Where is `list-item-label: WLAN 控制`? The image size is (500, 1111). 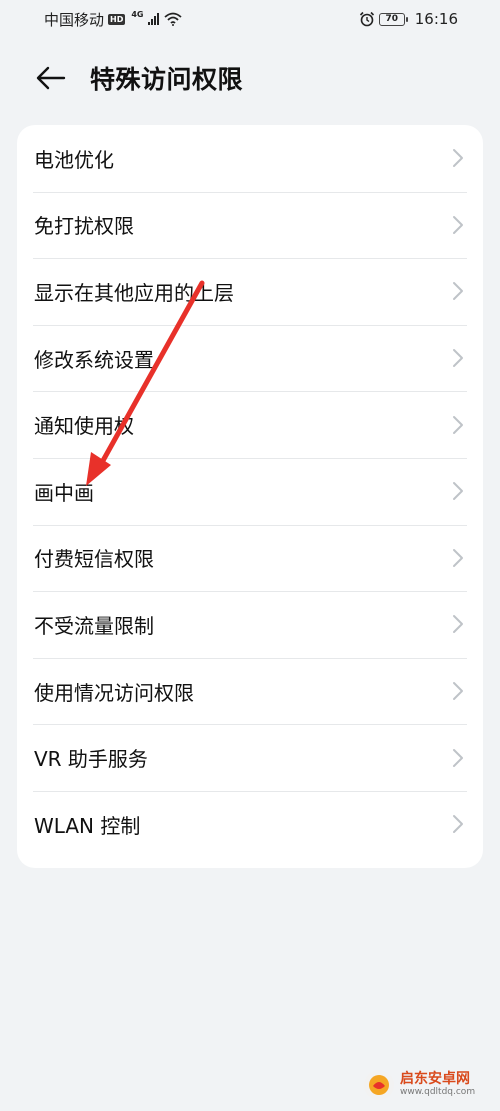
list-item-label: WLAN 控制 is located at coordinates (87, 825).